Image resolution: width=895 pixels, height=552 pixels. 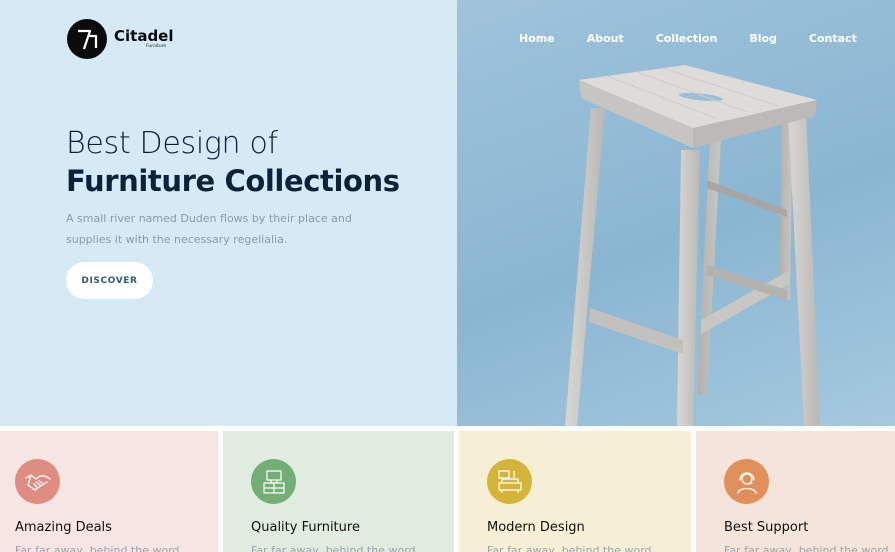 What do you see at coordinates (87, 39) in the screenshot?
I see `citadel-logo-icon` at bounding box center [87, 39].